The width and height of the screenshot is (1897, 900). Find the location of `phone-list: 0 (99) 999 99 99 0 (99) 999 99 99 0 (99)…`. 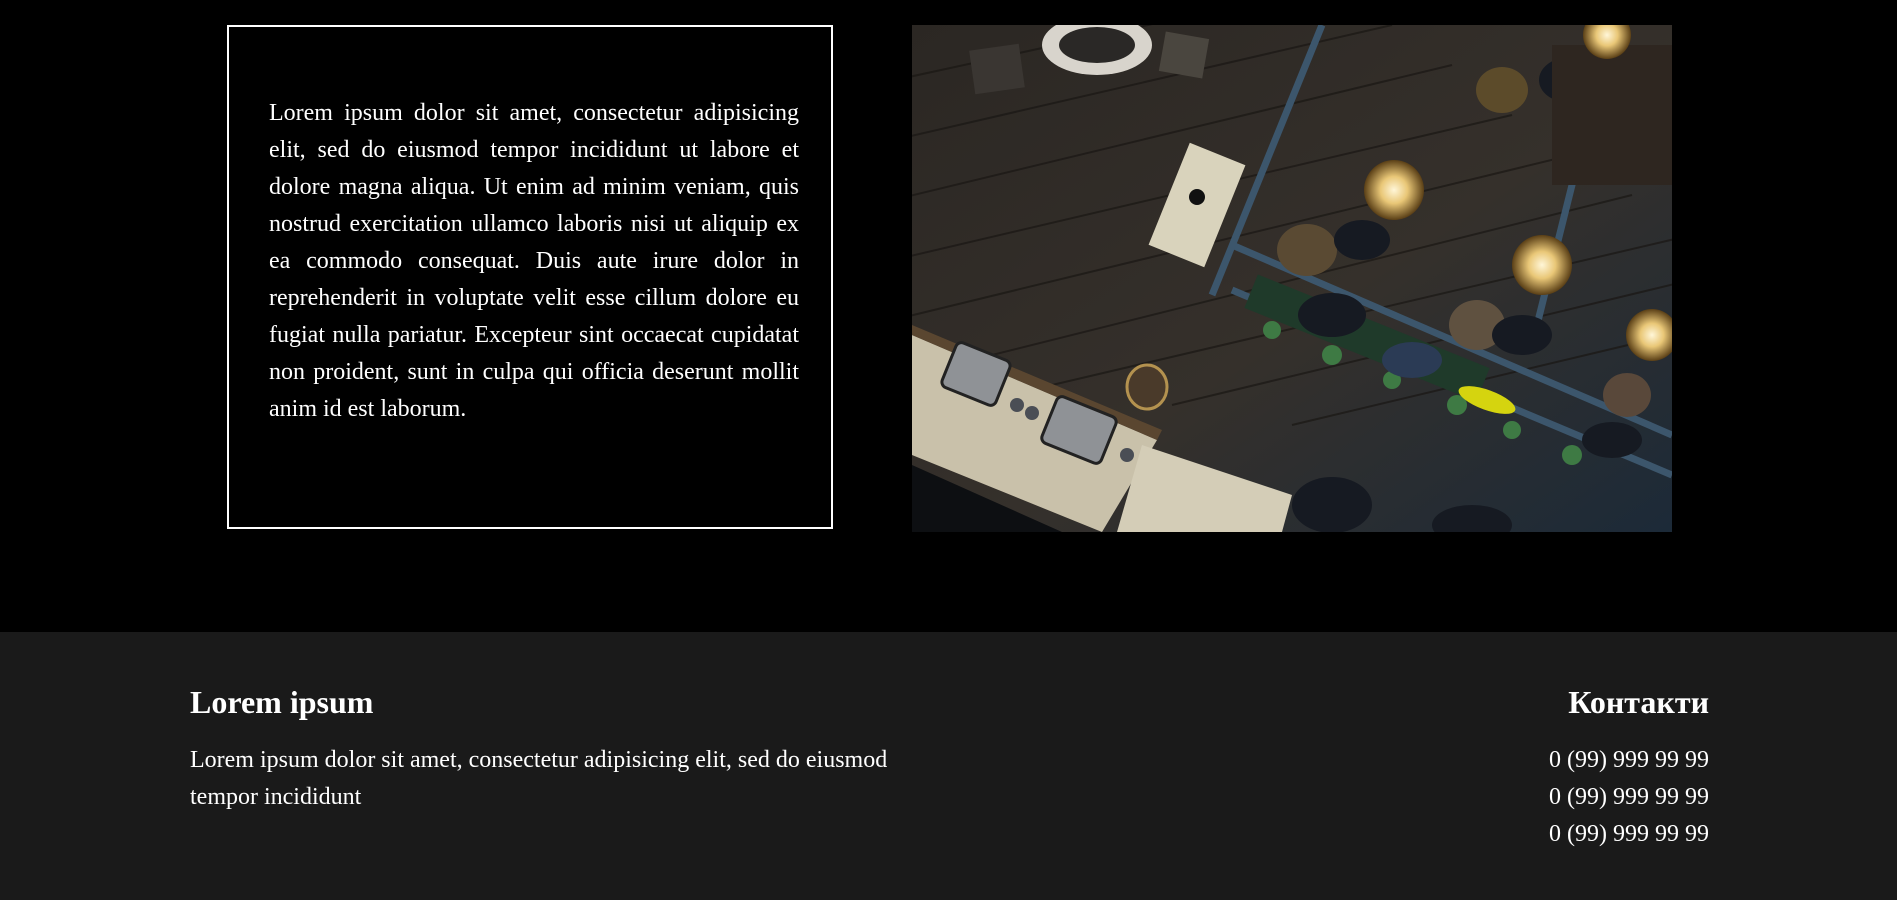

phone-list: 0 (99) 999 99 99 0 (99) 999 99 99 0 (99)… is located at coordinates (1629, 797).